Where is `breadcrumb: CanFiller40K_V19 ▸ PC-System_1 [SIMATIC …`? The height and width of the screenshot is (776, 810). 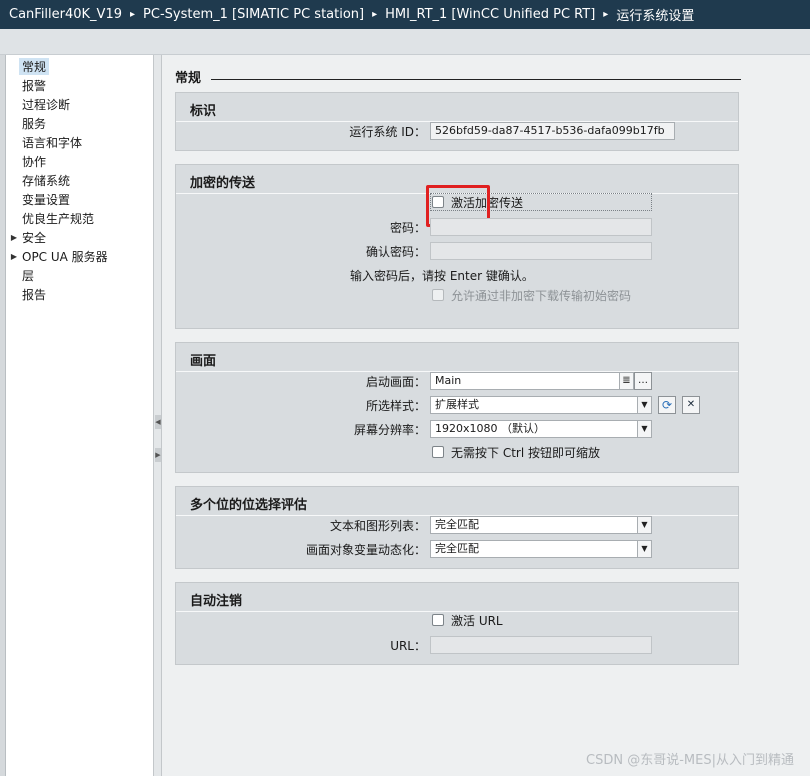
breadcrumb: CanFiller40K_V19 ▸ PC-System_1 [SIMATIC … is located at coordinates (405, 14).